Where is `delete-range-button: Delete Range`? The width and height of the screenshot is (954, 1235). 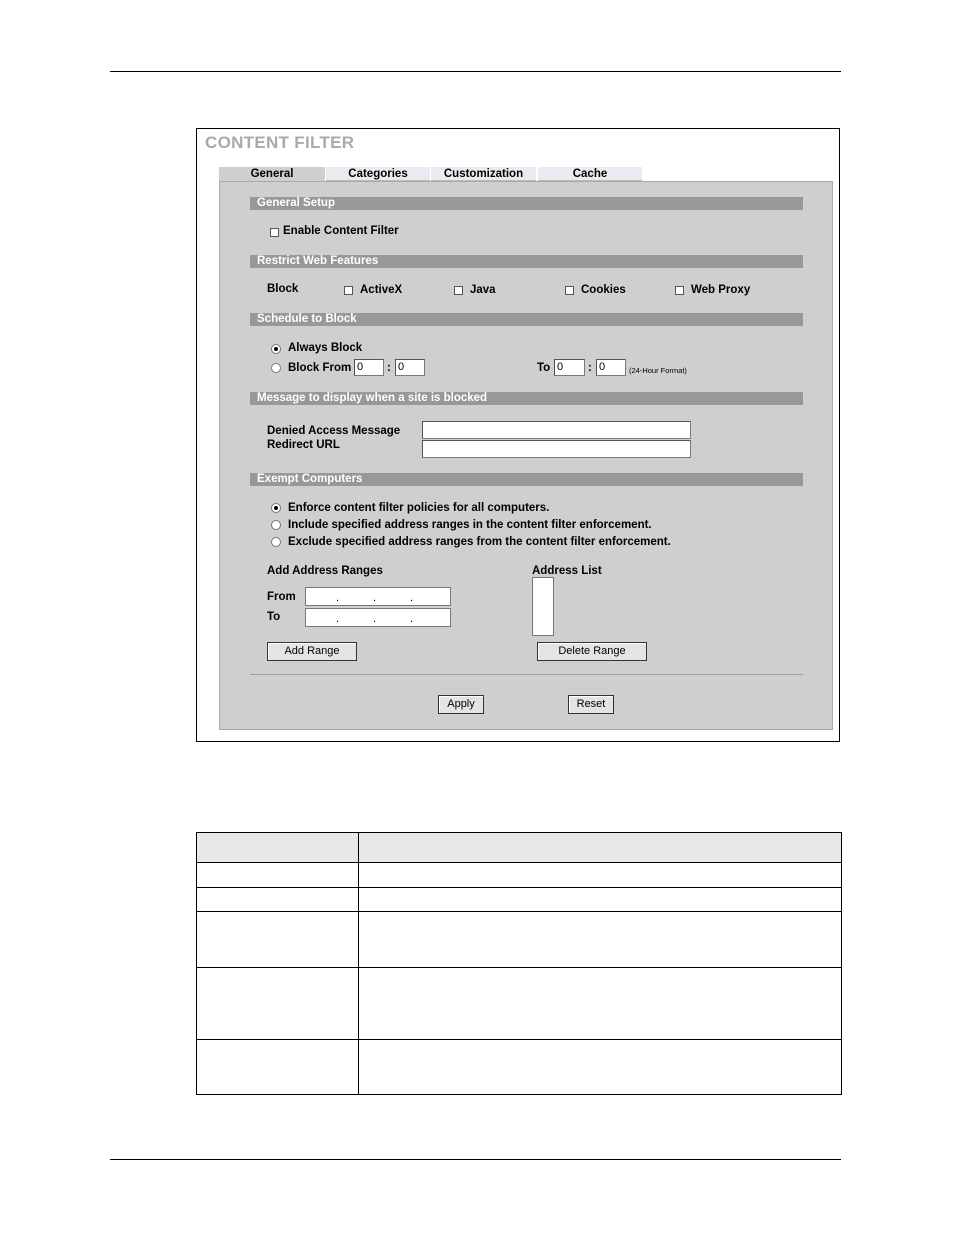
delete-range-button: Delete Range is located at coordinates (592, 651).